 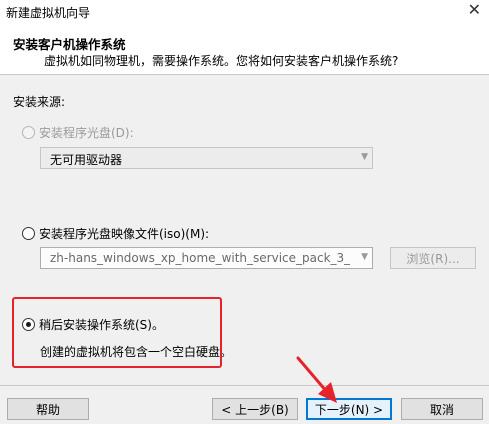 I want to click on annotation-arrow-icon, so click(x=316, y=379).